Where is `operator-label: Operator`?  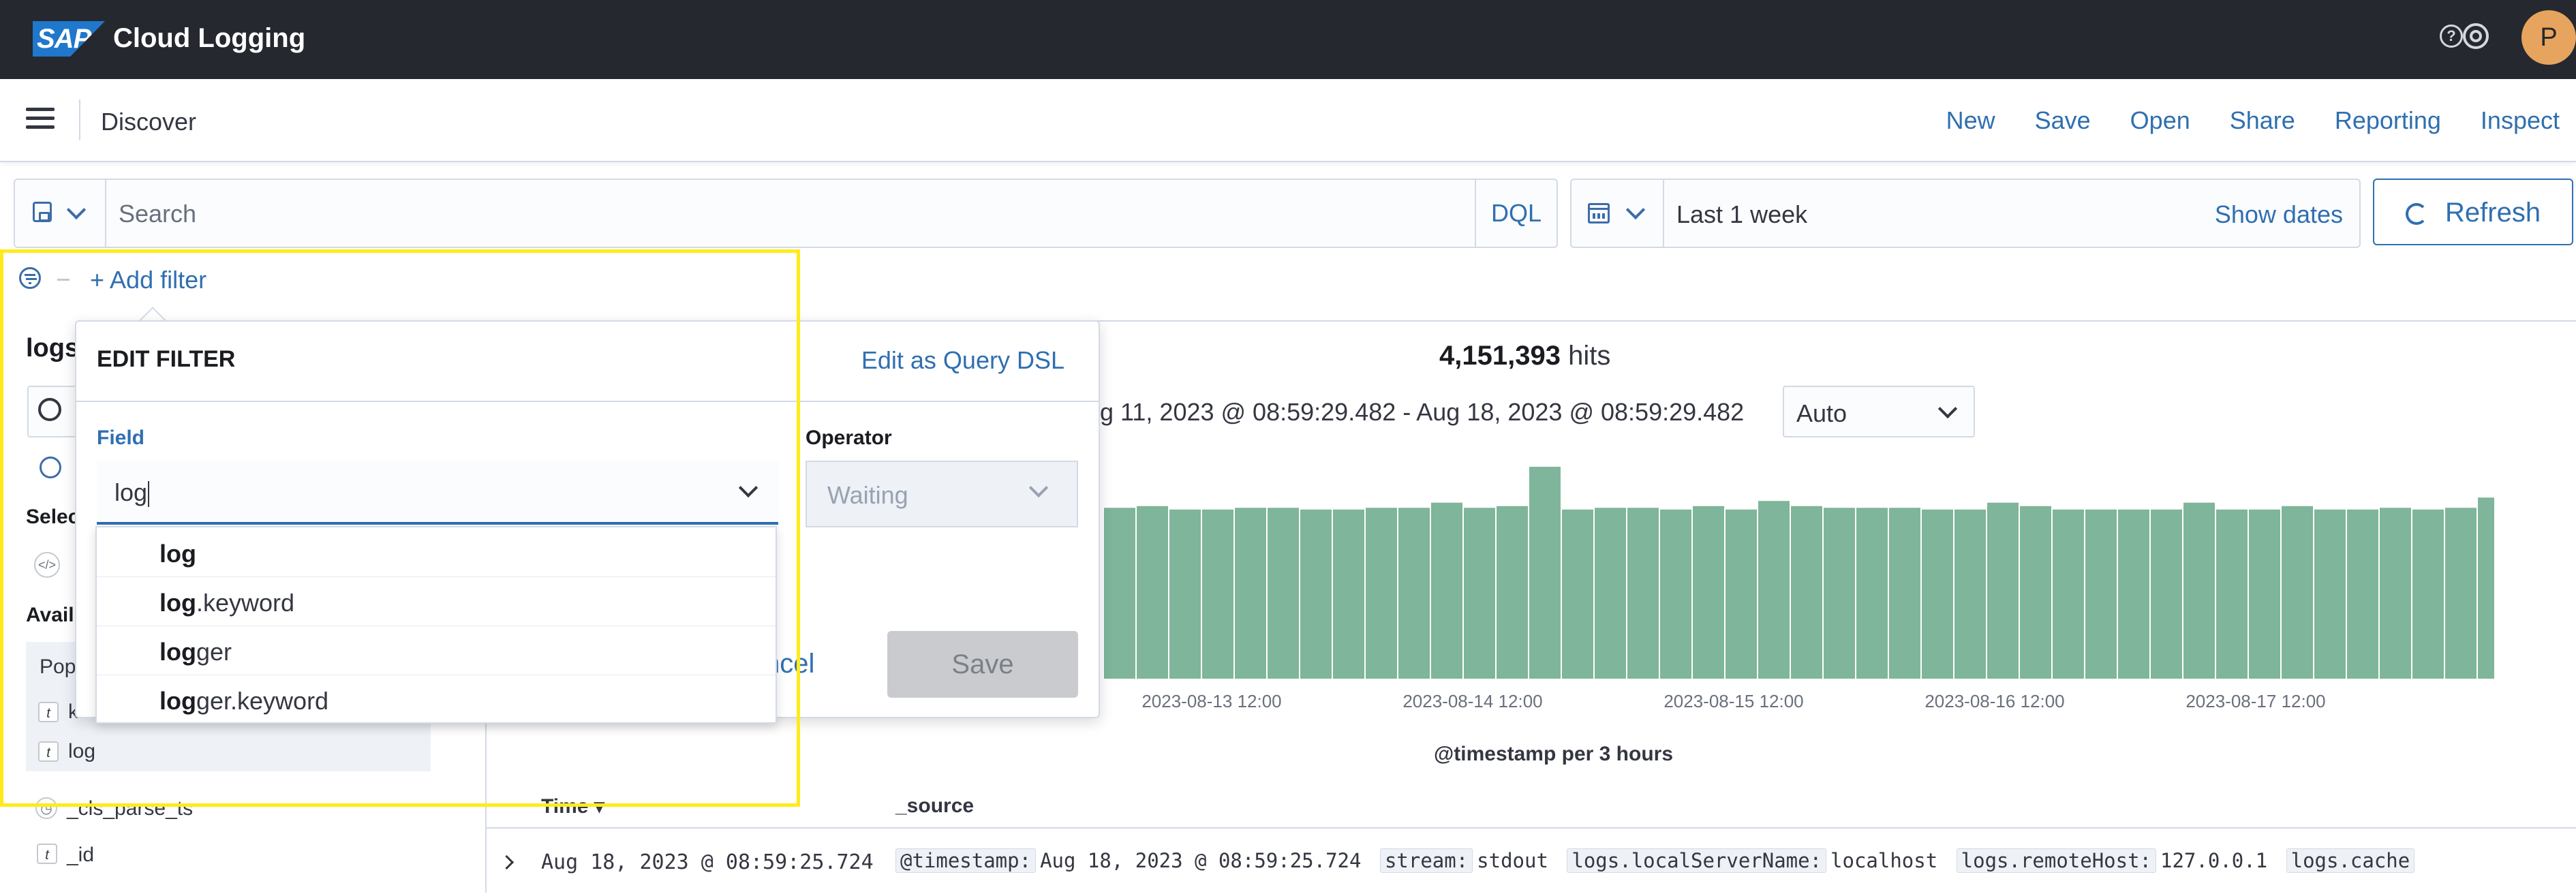 operator-label: Operator is located at coordinates (849, 438).